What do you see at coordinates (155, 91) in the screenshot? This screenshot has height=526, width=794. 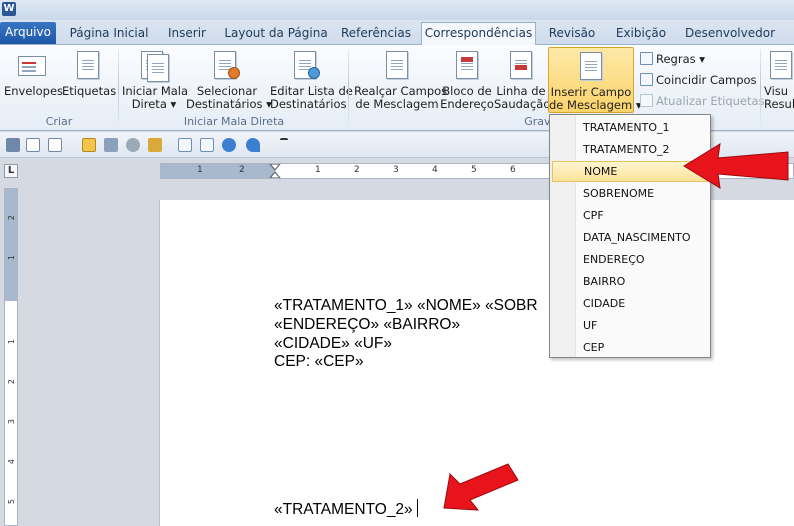 I see `iniciar-label-1: Iniciar Mala` at bounding box center [155, 91].